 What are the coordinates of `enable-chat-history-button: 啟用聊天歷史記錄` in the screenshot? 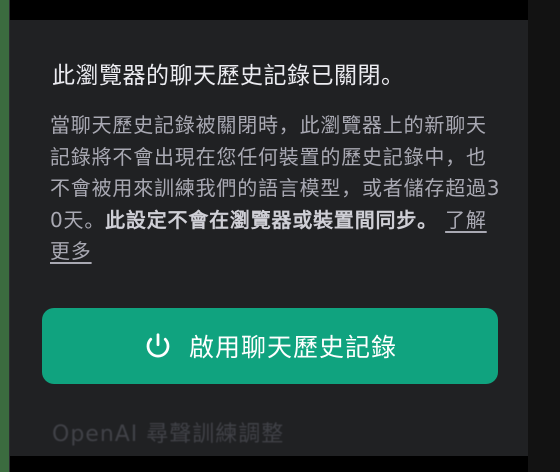 It's located at (270, 346).